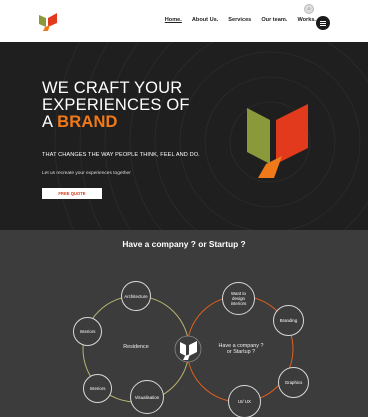  What do you see at coordinates (173, 20) in the screenshot?
I see `nav-home: Home.` at bounding box center [173, 20].